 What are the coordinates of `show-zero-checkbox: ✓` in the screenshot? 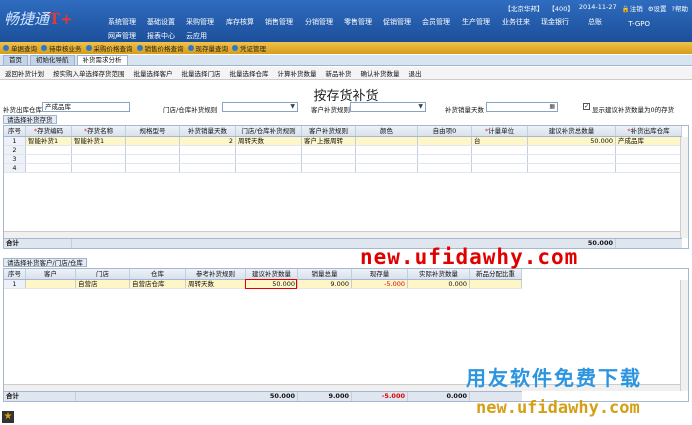 It's located at (586, 106).